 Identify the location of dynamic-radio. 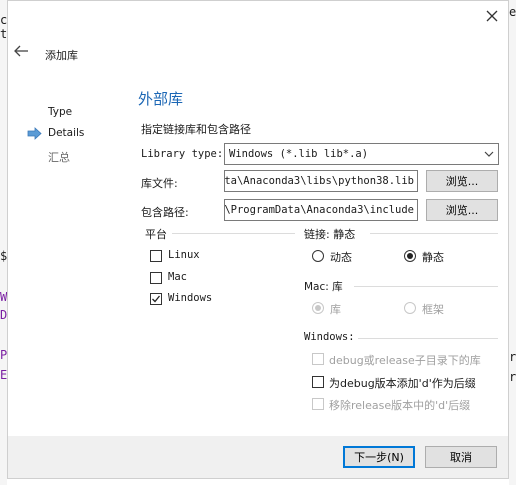
(318, 256).